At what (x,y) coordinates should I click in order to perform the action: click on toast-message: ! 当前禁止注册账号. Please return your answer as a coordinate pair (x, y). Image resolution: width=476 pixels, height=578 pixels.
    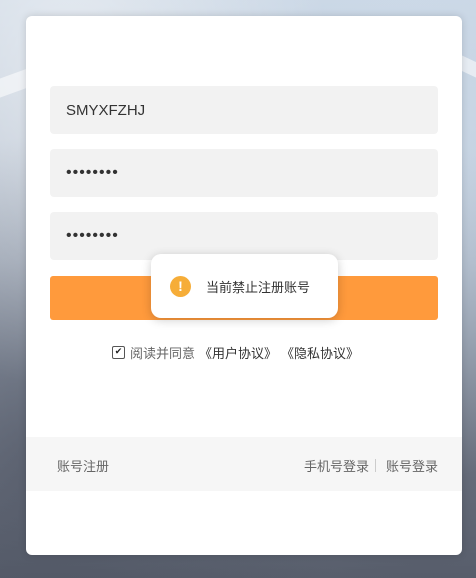
    Looking at the image, I should click on (244, 286).